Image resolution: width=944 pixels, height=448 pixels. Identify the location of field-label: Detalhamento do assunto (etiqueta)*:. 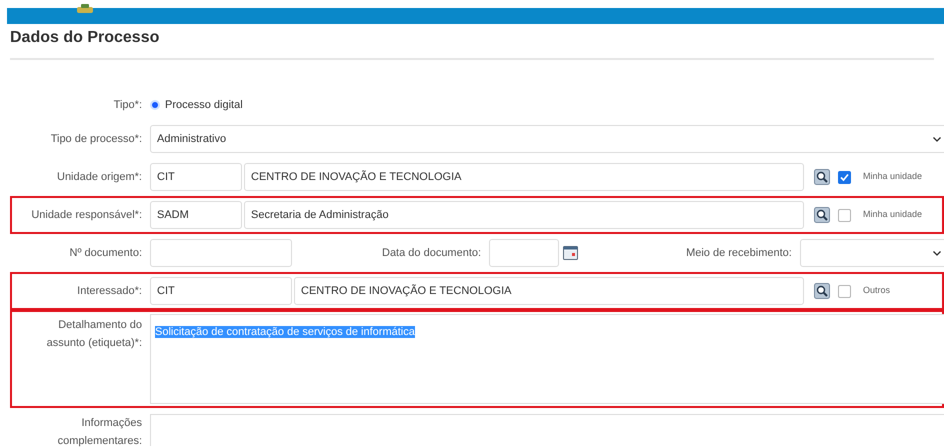
(94, 334).